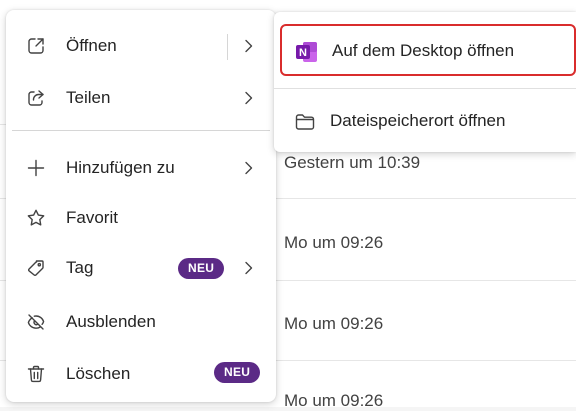  I want to click on menu-item-label: Hinzufügen zu, so click(120, 167).